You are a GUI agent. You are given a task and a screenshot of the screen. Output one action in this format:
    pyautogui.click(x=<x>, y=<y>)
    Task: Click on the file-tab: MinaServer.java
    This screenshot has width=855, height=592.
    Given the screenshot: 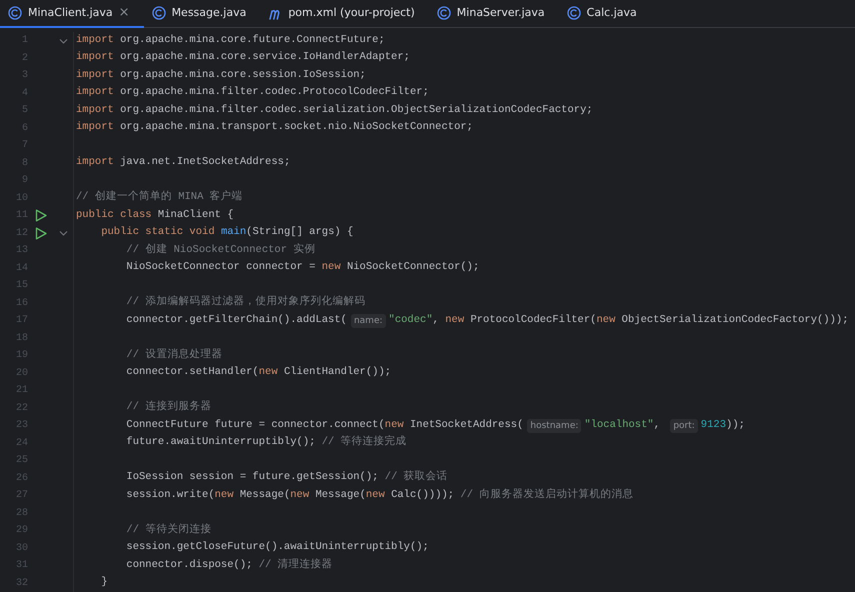 What is the action you would take?
    pyautogui.click(x=493, y=14)
    